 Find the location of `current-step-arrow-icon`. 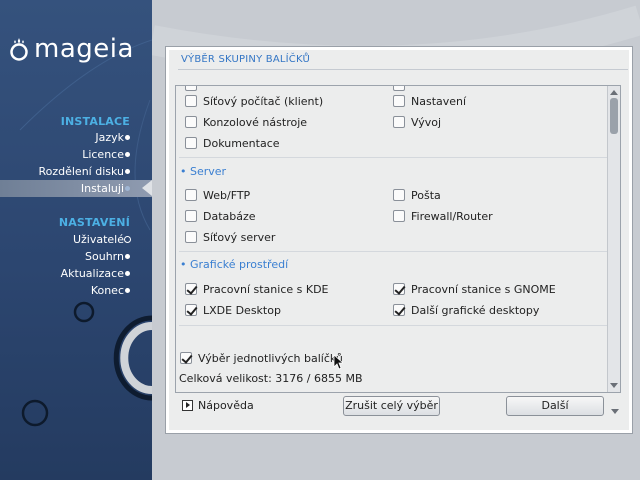

current-step-arrow-icon is located at coordinates (147, 188).